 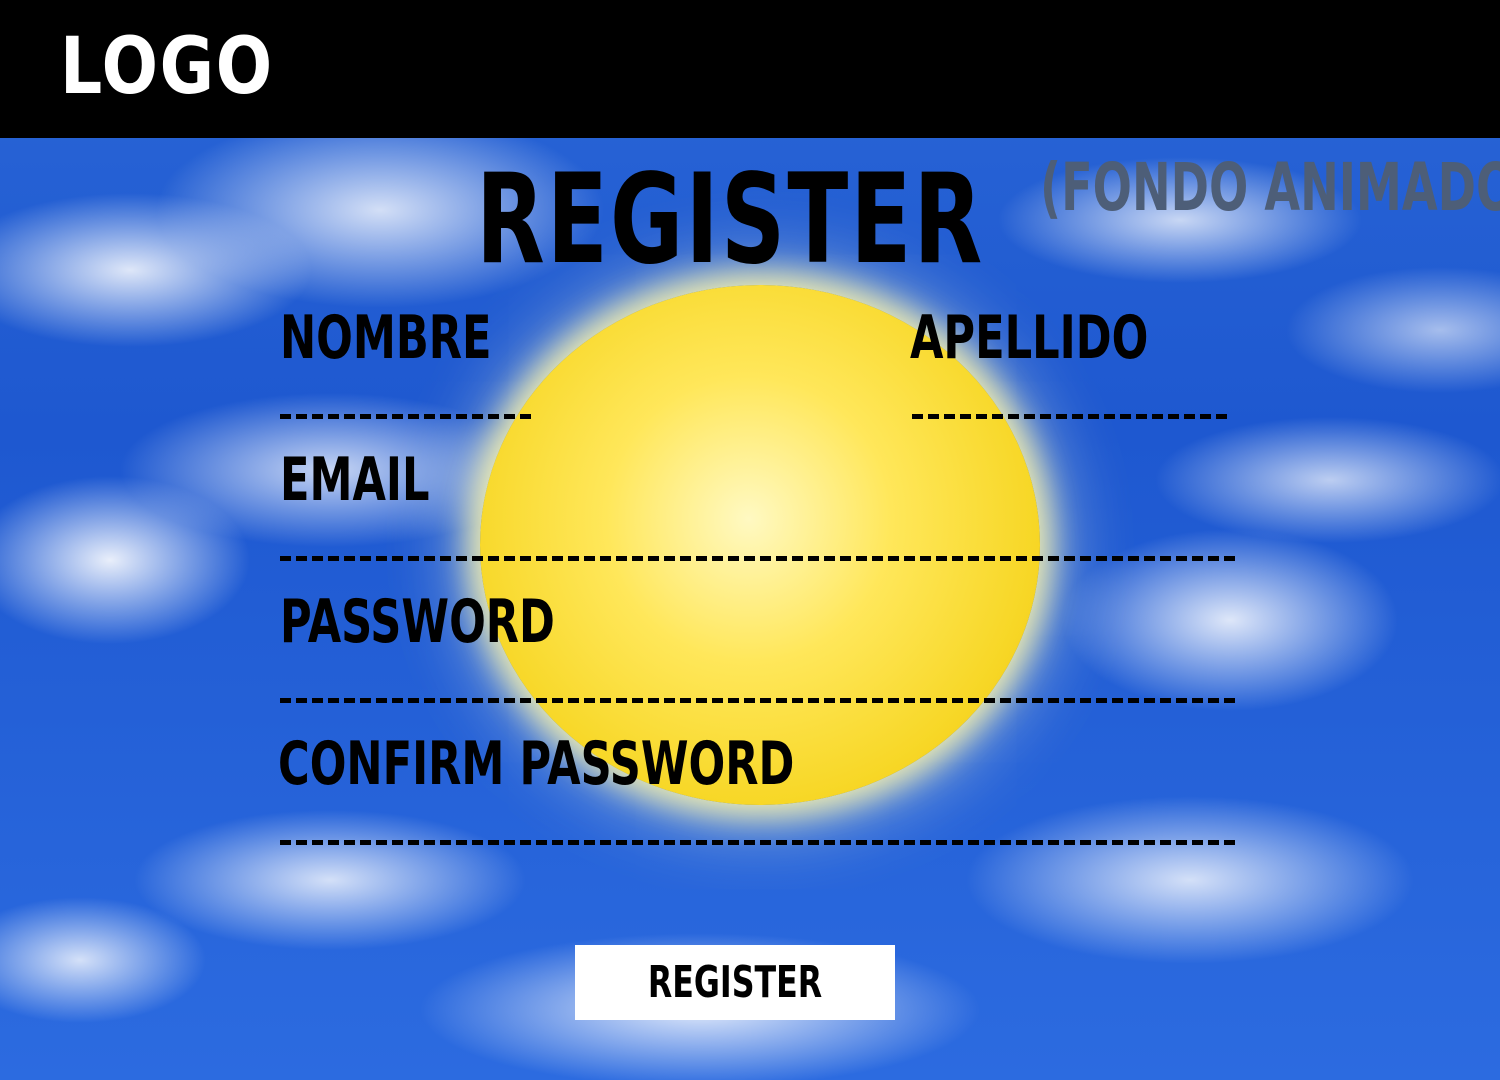 What do you see at coordinates (1029, 338) in the screenshot?
I see `apellido-label: APELLIDO` at bounding box center [1029, 338].